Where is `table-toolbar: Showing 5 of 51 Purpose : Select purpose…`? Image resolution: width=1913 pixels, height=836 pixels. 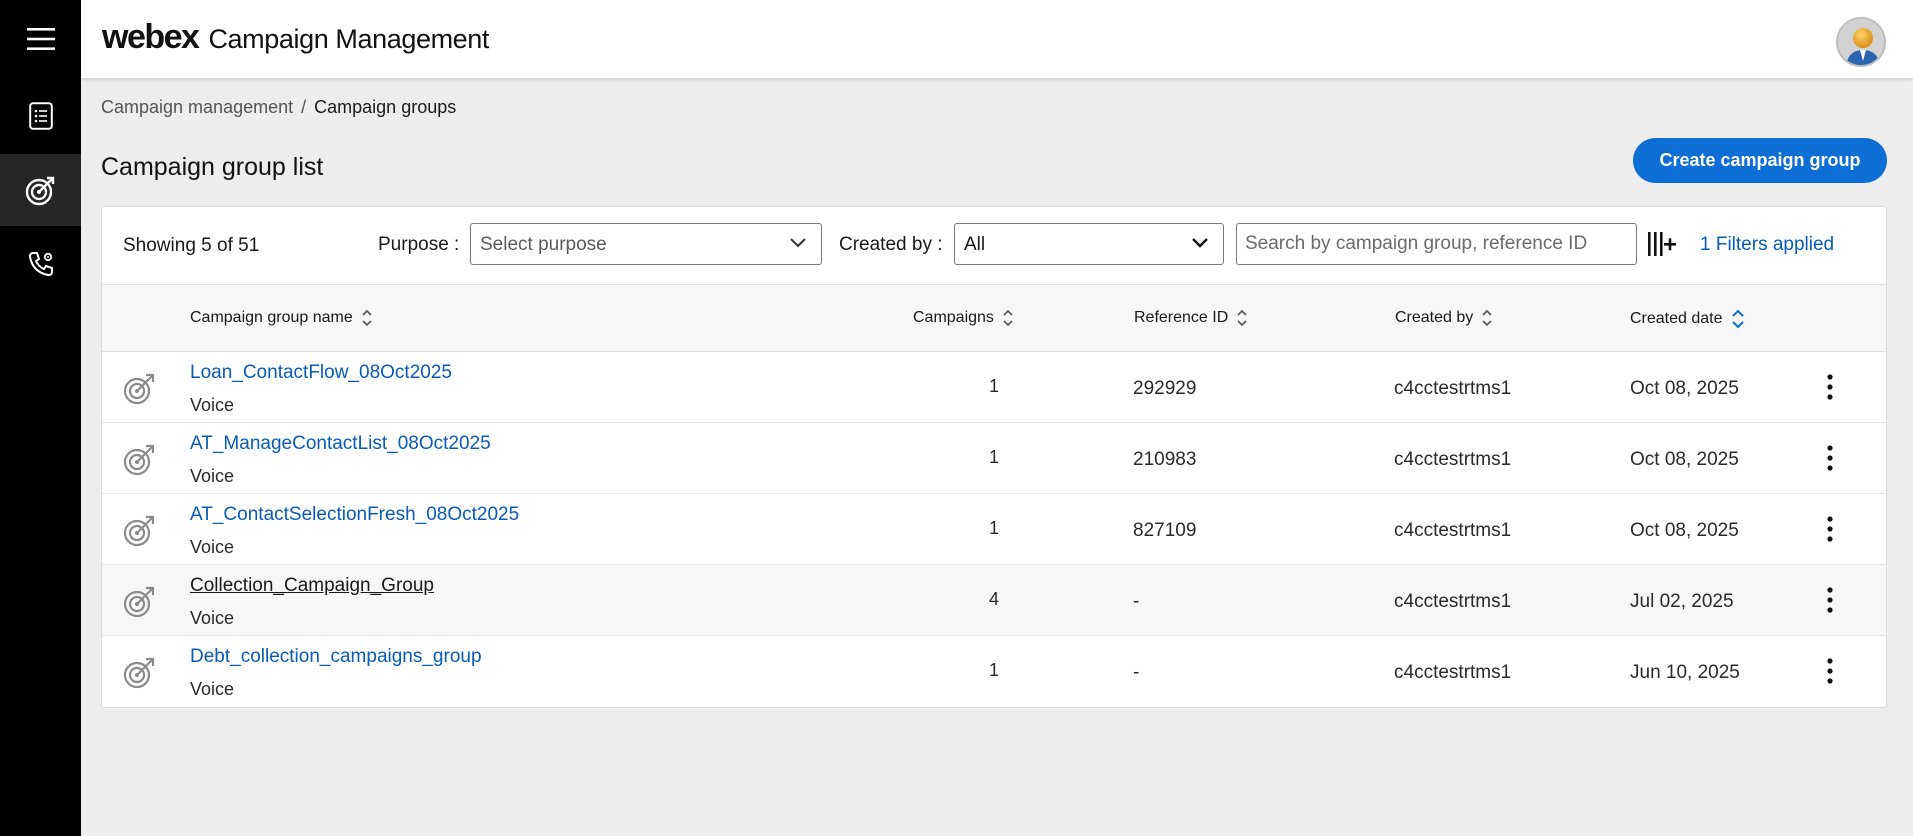 table-toolbar: Showing 5 of 51 Purpose : Select purpose… is located at coordinates (994, 246).